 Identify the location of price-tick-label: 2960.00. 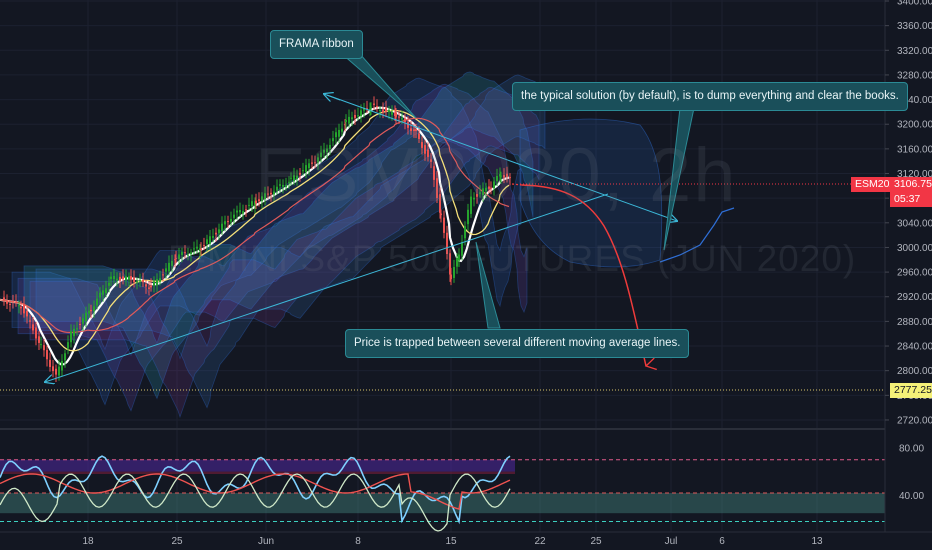
(914, 273).